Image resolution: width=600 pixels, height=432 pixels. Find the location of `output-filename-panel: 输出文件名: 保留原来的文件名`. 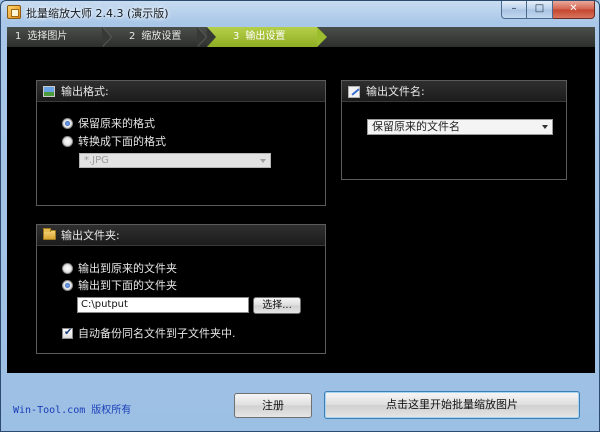

output-filename-panel: 输出文件名: 保留原来的文件名 is located at coordinates (454, 130).